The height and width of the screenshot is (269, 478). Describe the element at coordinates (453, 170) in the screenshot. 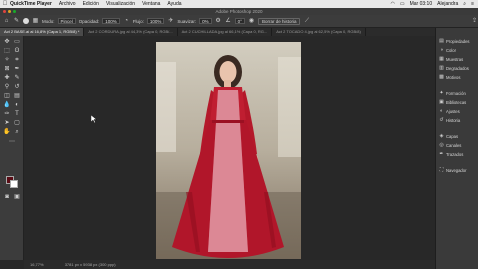

I see `panel-navegador: ⛶ Navegador` at that location.